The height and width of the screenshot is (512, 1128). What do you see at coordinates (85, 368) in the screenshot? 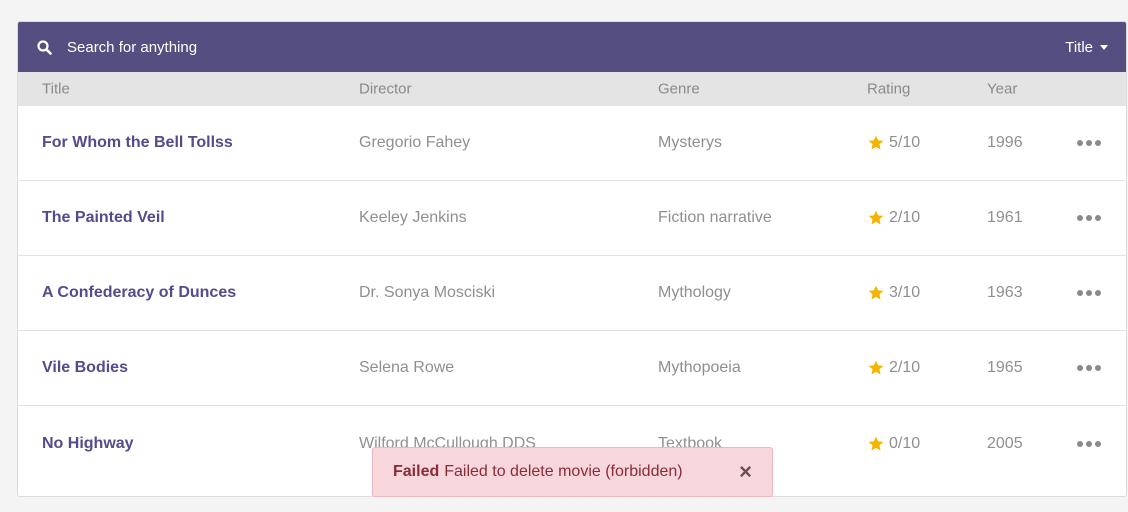
I see `movie-title-link: Vile Bodies` at bounding box center [85, 368].